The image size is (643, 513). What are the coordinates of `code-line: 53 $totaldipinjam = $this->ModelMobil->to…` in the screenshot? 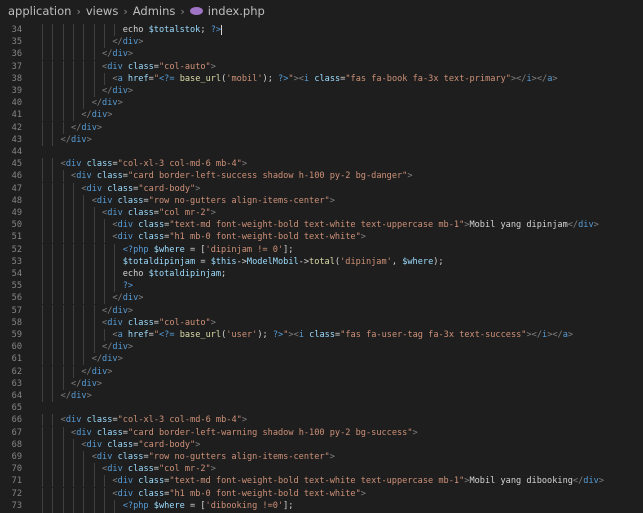 It's located at (321, 261).